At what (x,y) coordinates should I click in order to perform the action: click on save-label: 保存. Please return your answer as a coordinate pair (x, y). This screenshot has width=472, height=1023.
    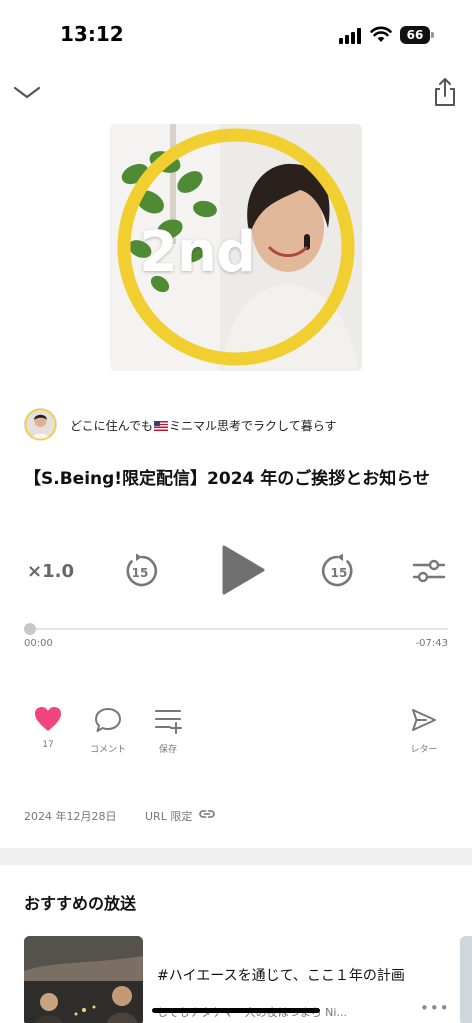
    Looking at the image, I should click on (167, 750).